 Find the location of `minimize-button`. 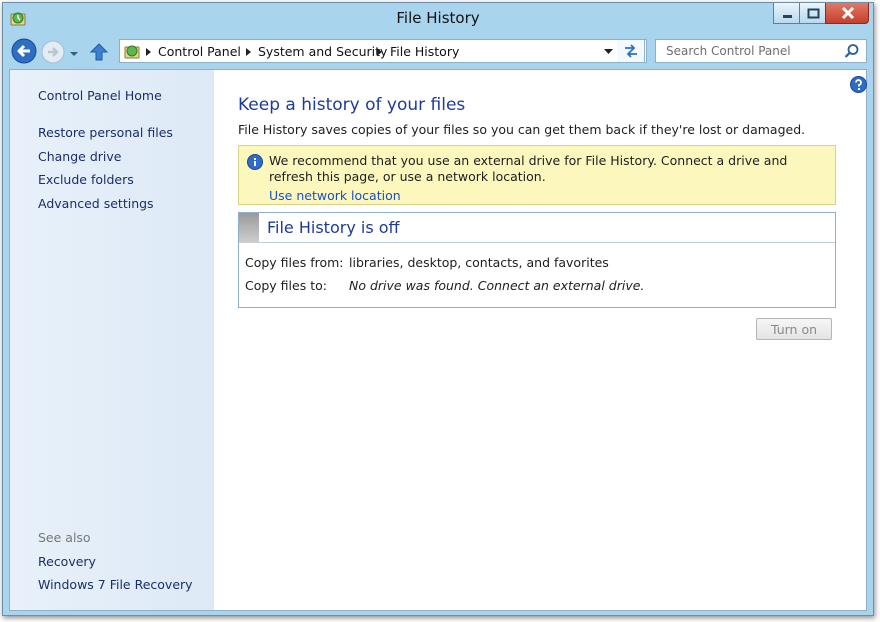

minimize-button is located at coordinates (786, 13).